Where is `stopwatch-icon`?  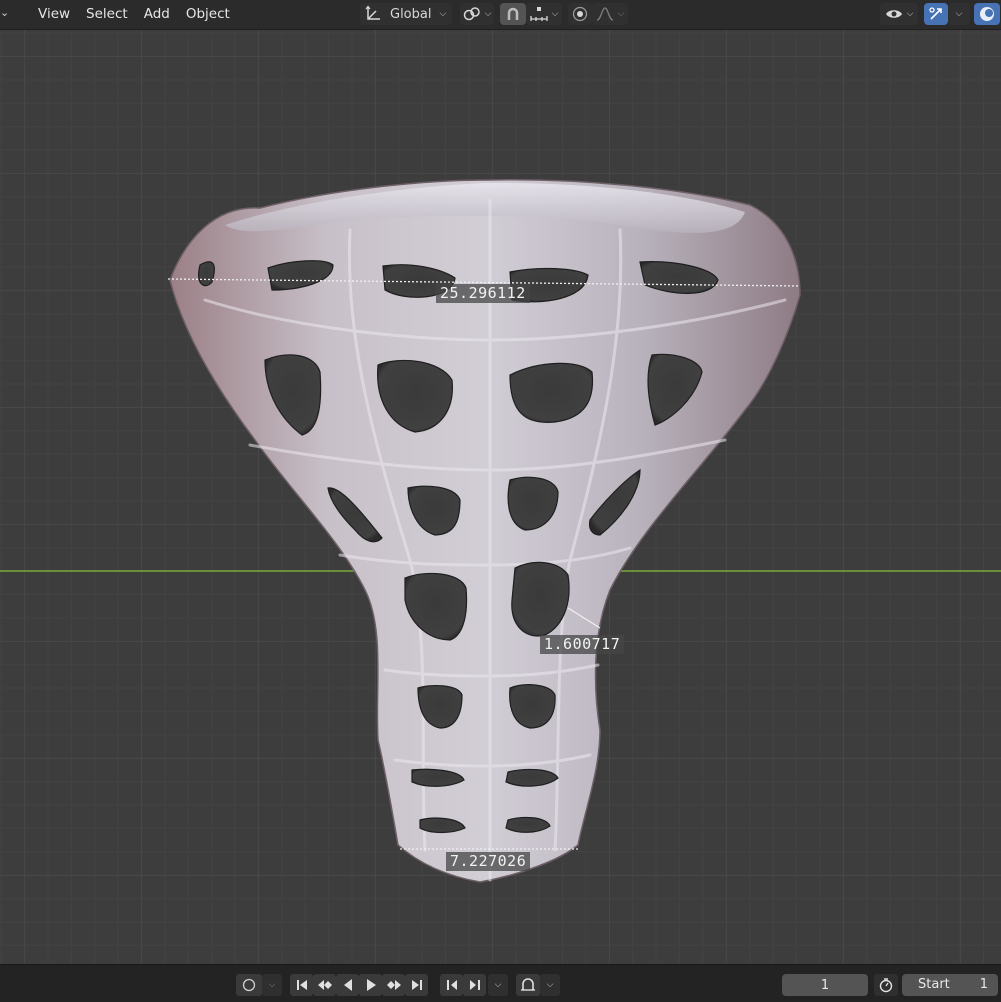 stopwatch-icon is located at coordinates (886, 985).